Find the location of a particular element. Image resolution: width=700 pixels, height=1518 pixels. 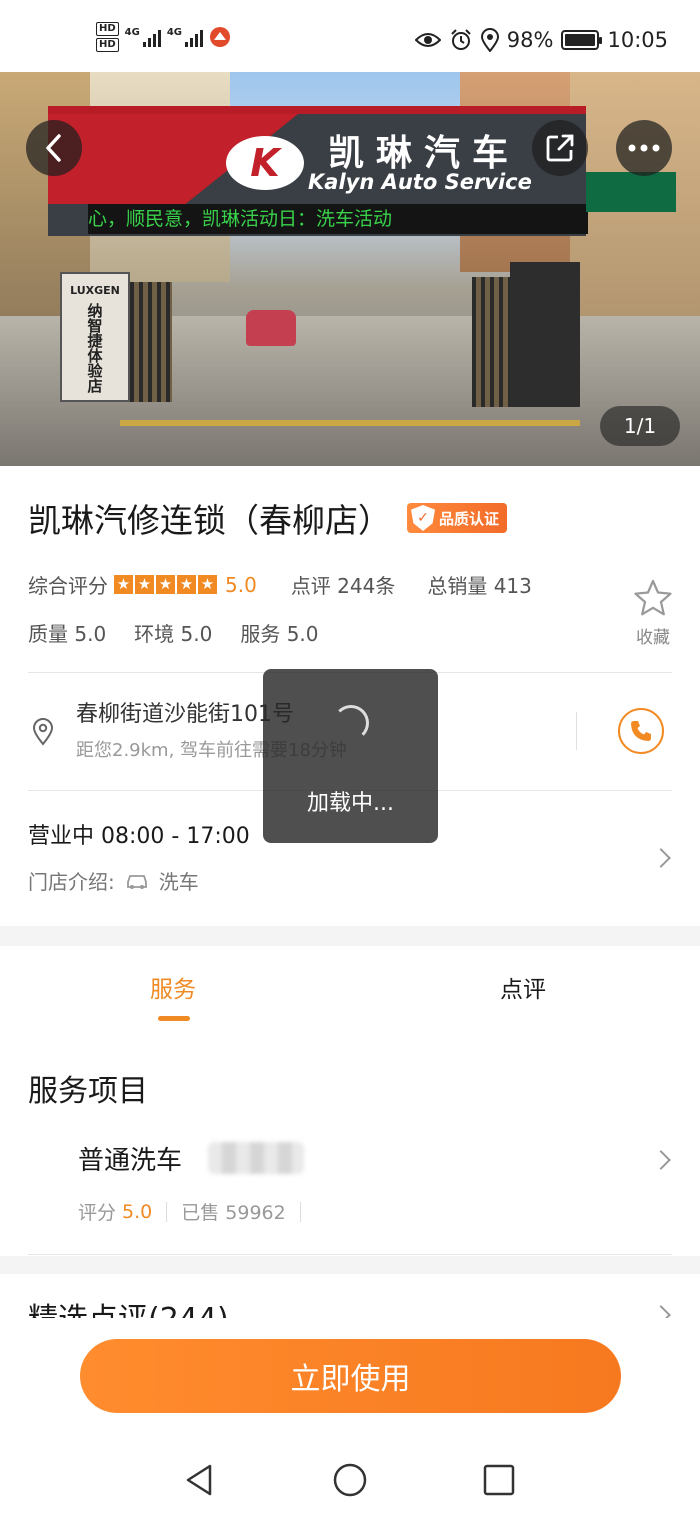

back-button is located at coordinates (54, 148).